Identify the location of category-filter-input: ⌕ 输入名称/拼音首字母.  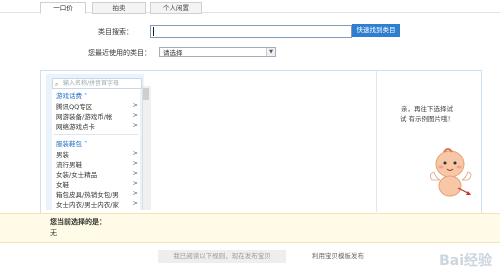
(97, 83).